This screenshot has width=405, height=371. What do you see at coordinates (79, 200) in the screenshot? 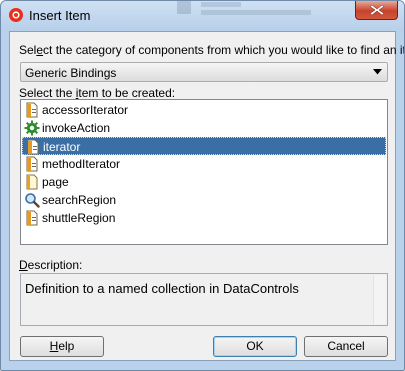
I see `list-item-label: searchRegion` at bounding box center [79, 200].